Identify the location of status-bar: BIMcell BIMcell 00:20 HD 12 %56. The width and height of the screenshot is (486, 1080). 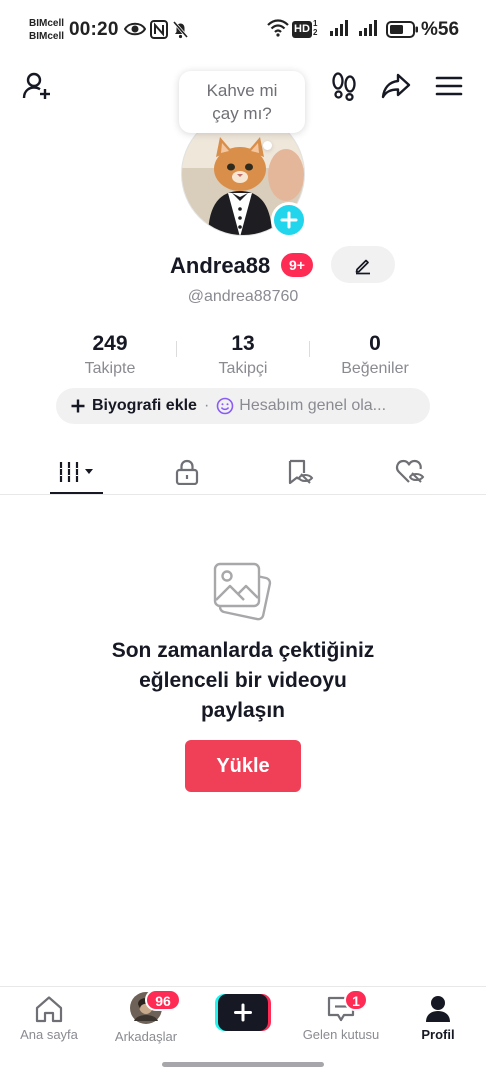
(243, 29).